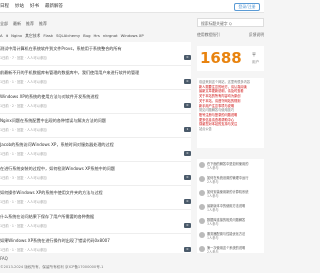 This screenshot has width=320, height=273. What do you see at coordinates (92, 73) in the screenshot?
I see `topic-title: 前最新不开的手机数据库有管理的数据库中，我们使用用户来进行软件的管理` at bounding box center [92, 73].